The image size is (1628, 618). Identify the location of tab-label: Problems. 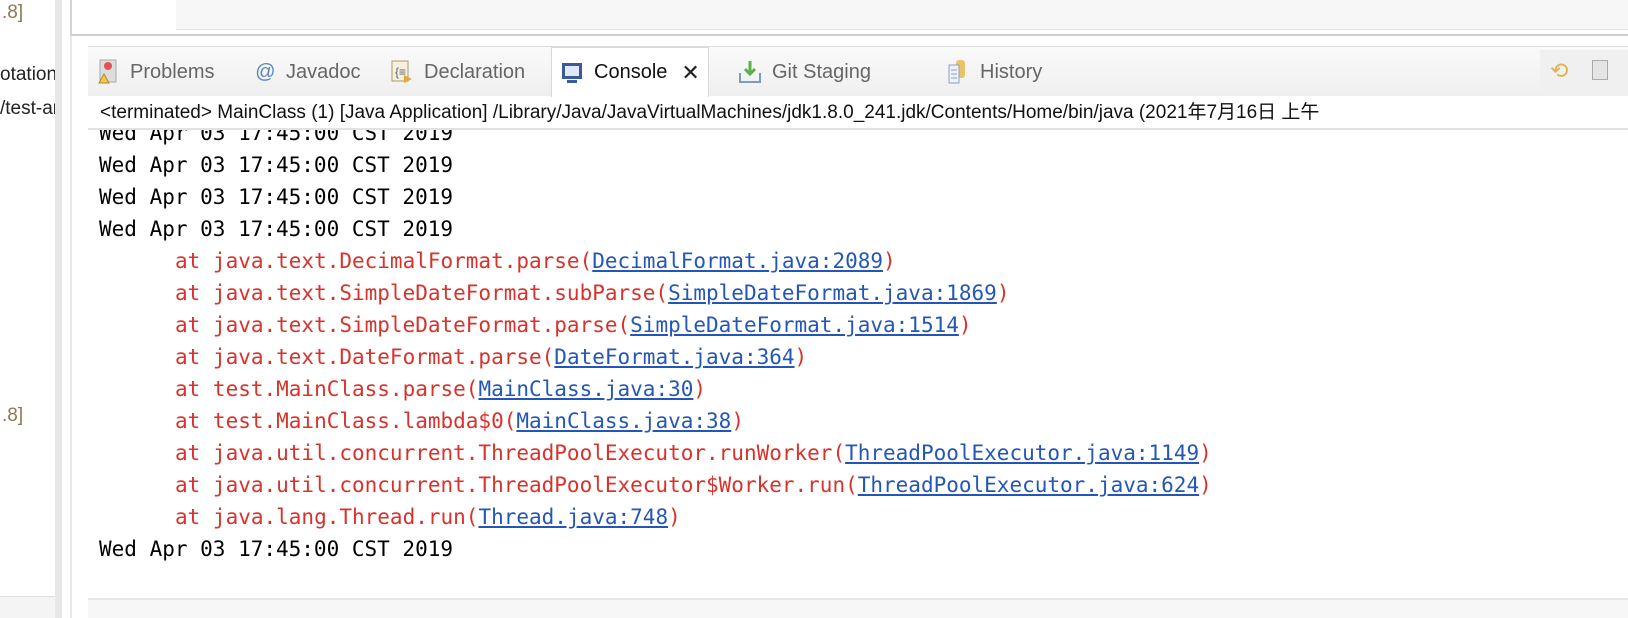
(172, 71).